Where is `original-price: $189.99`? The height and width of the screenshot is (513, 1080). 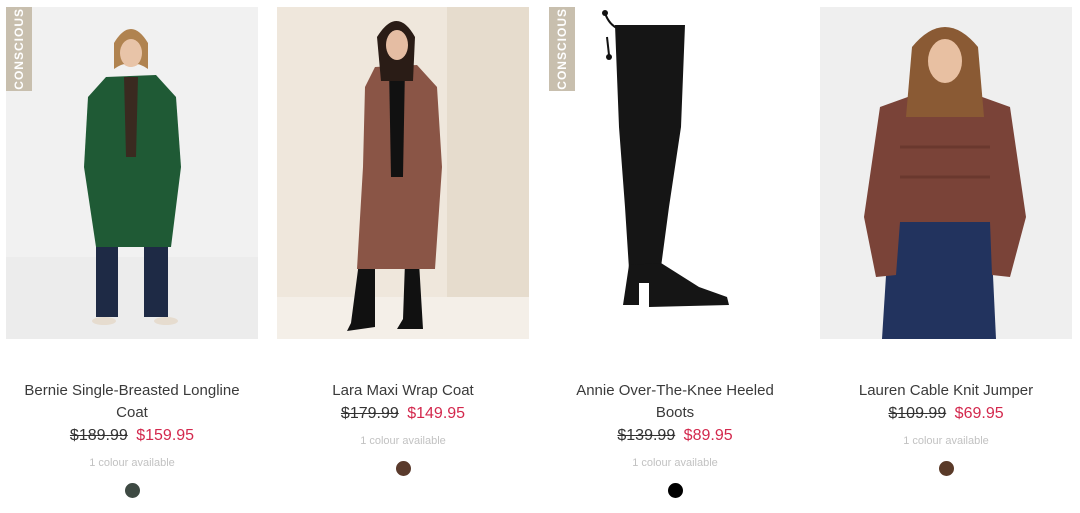 original-price: $189.99 is located at coordinates (98, 435).